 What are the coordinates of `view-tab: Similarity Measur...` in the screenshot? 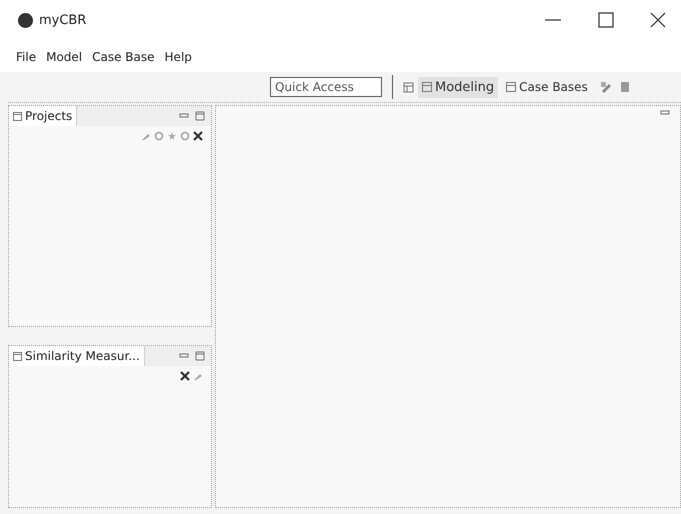 It's located at (77, 356).